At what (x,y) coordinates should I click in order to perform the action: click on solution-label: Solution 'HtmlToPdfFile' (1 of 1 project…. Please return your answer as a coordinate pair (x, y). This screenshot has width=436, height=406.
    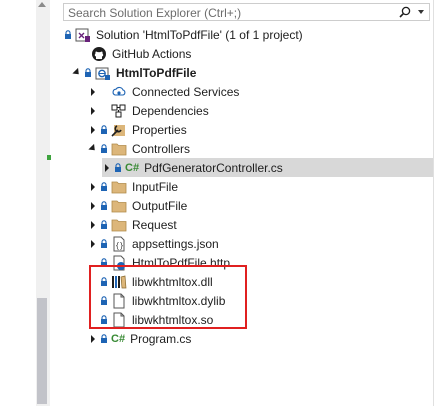
    Looking at the image, I should click on (199, 34).